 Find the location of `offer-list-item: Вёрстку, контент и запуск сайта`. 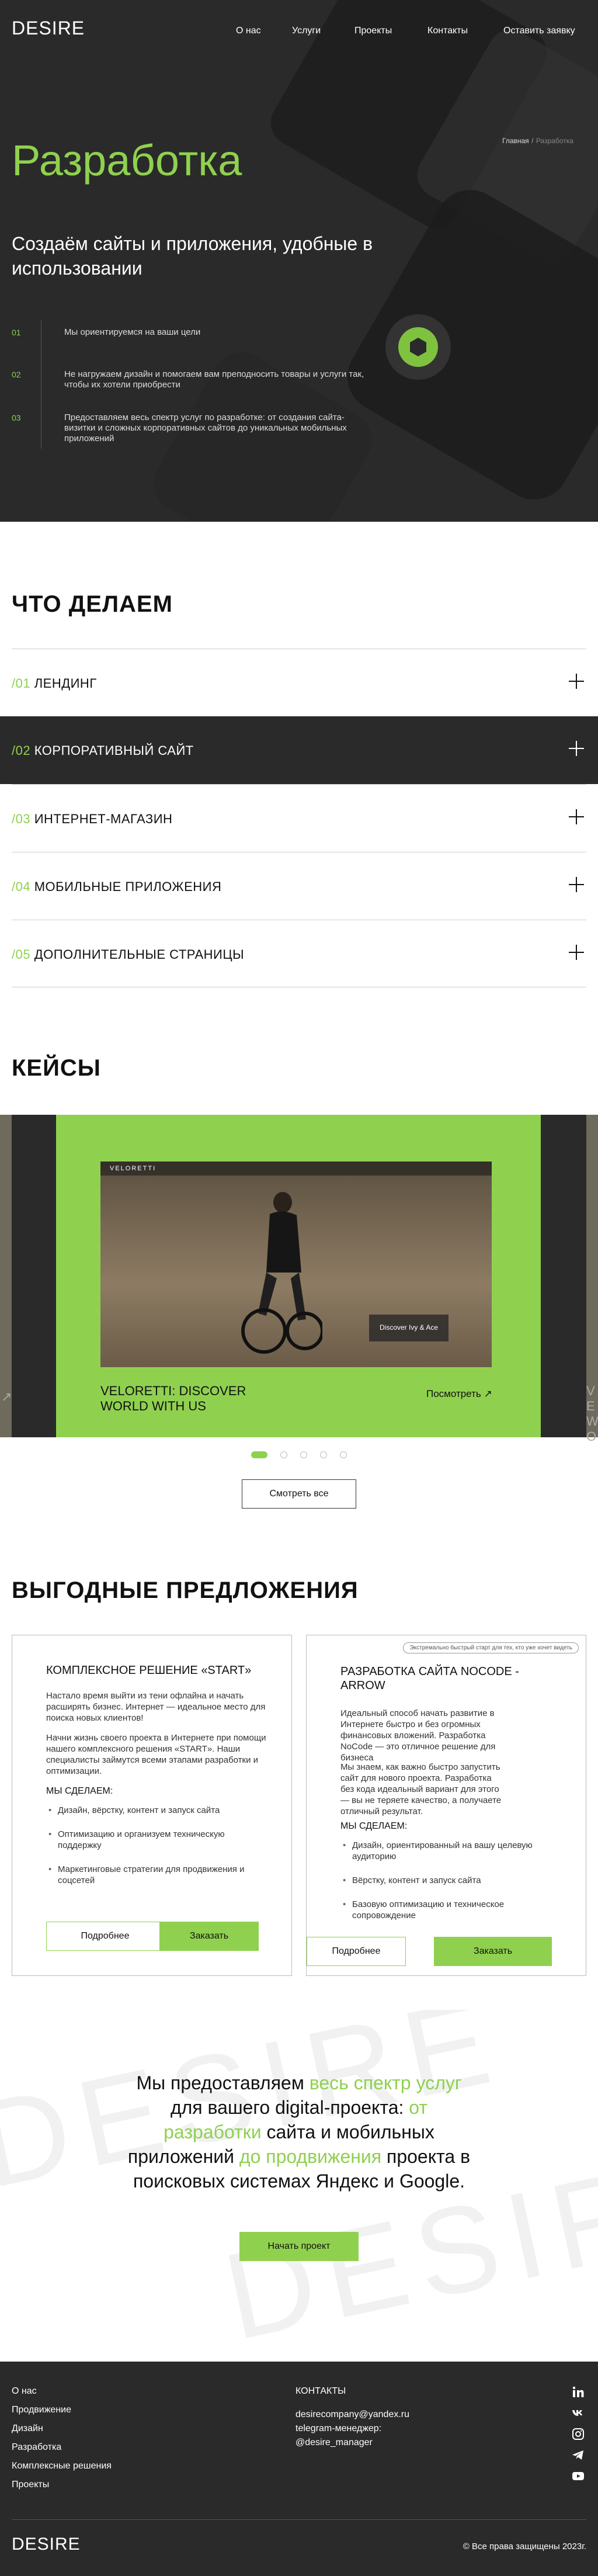

offer-list-item: Вёрстку, контент и запуск сайта is located at coordinates (439, 1880).